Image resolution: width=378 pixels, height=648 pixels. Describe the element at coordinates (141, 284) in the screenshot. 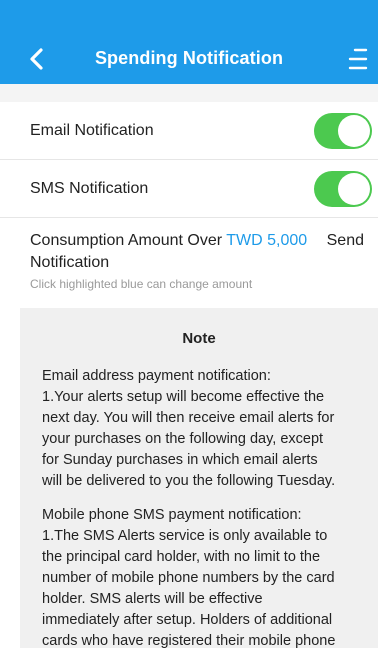

I see `amount-hint: Click highlighted blue can change amount` at that location.